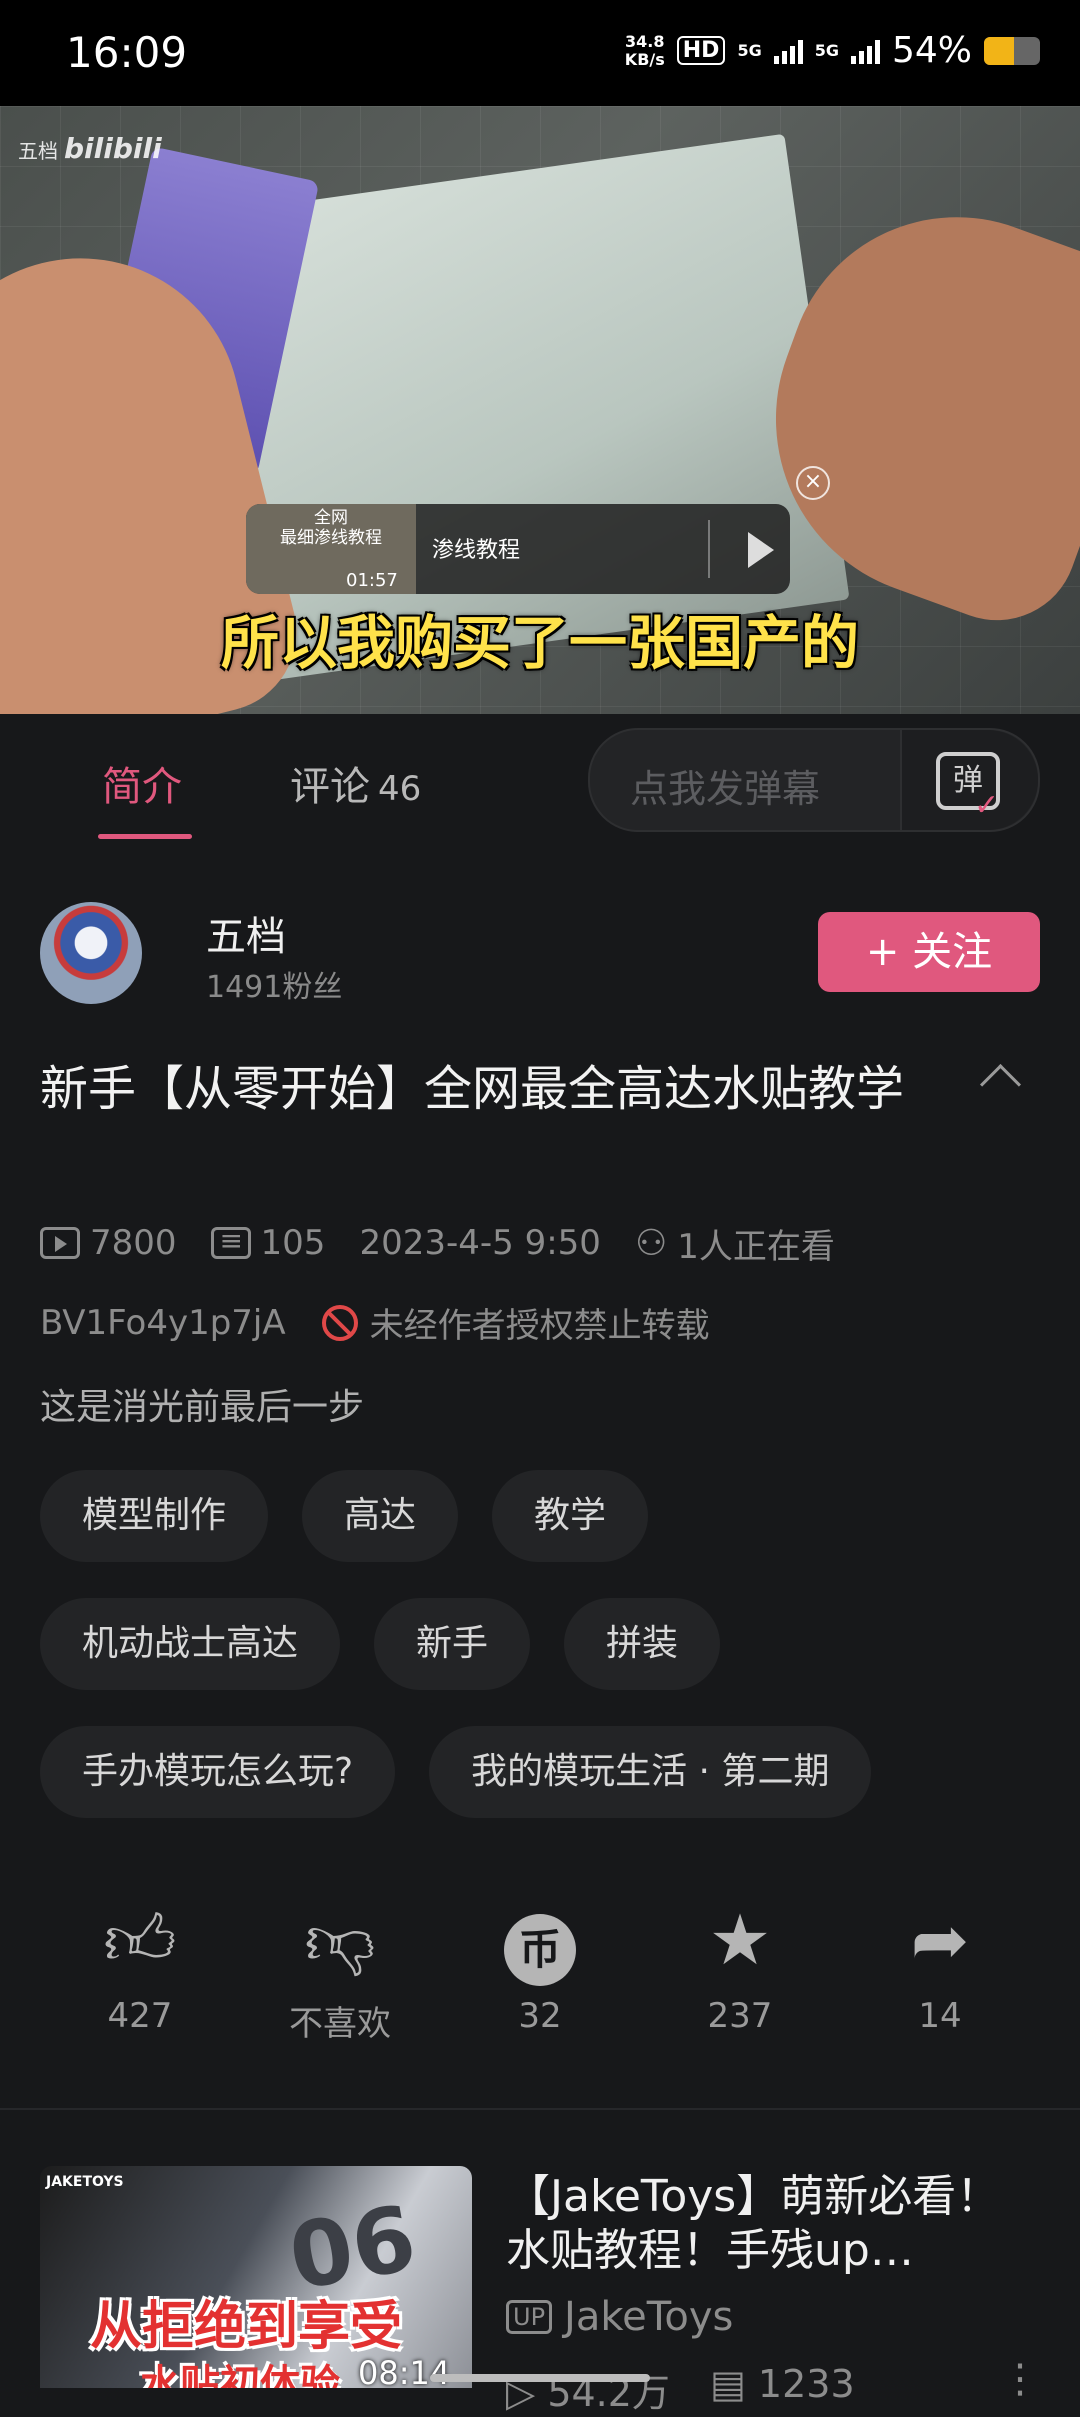  Describe the element at coordinates (540, 2016) in the screenshot. I see `coin-count: 32` at that location.